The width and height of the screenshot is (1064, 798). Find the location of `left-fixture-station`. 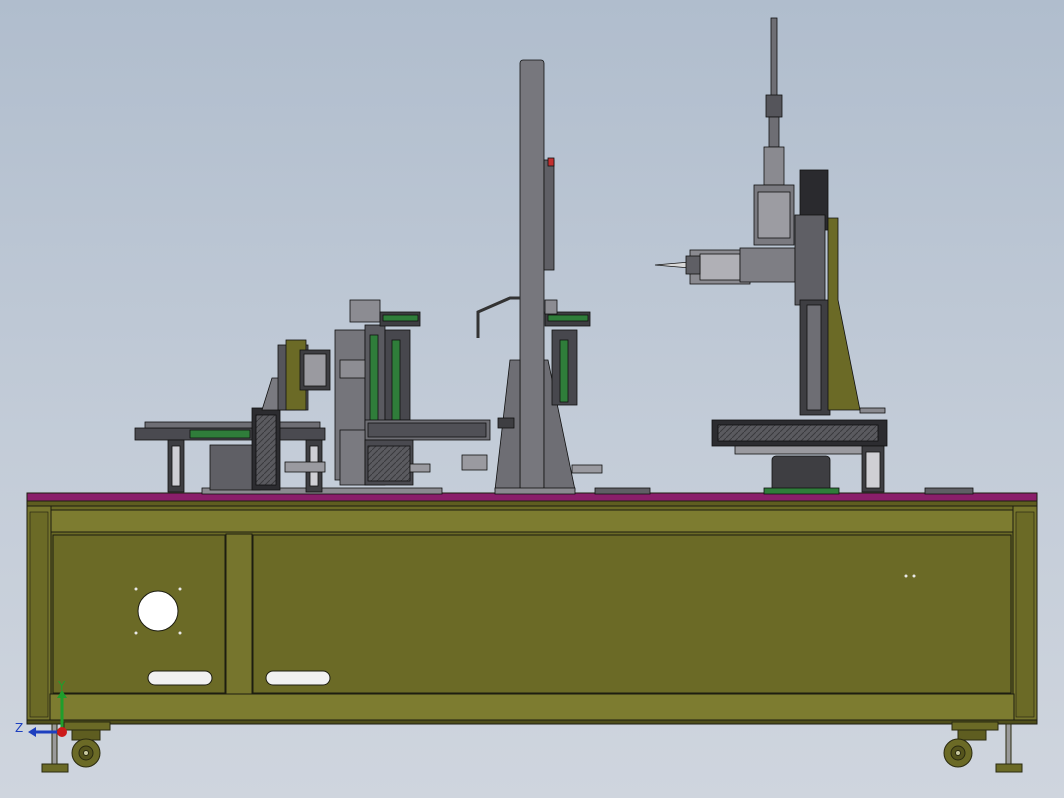

left-fixture-station is located at coordinates (312, 397).